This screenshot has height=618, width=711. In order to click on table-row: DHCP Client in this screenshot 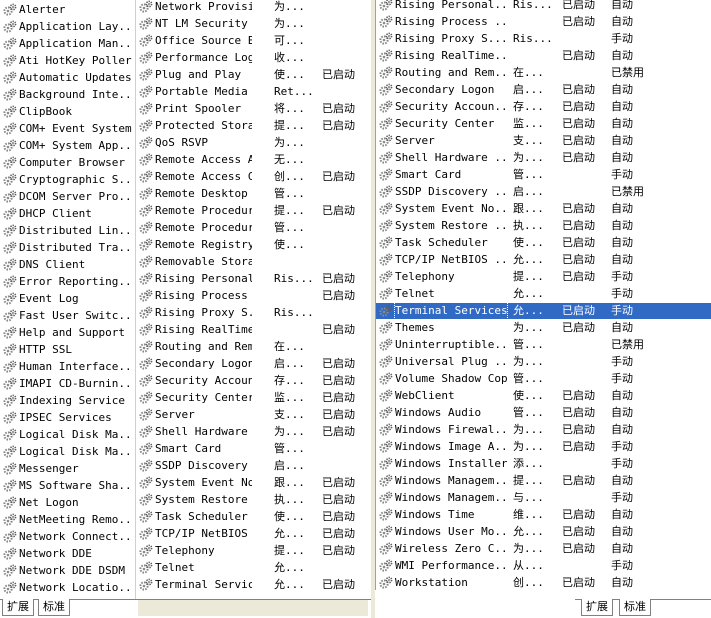, I will do `click(67, 214)`.